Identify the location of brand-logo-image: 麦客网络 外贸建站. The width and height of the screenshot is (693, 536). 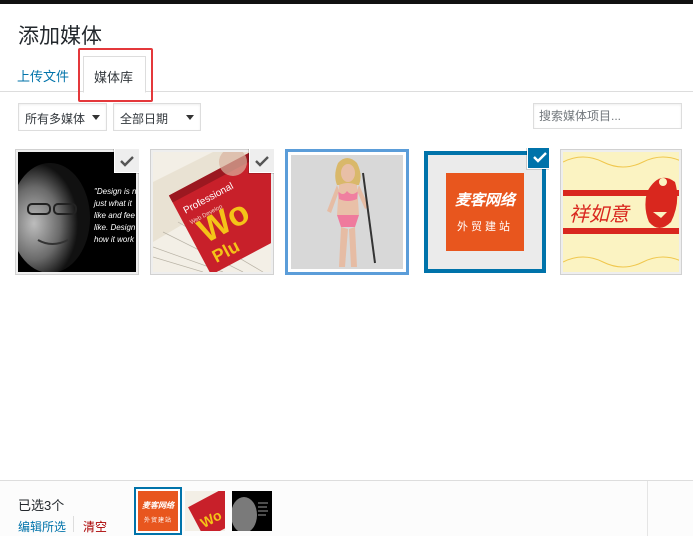
(485, 212).